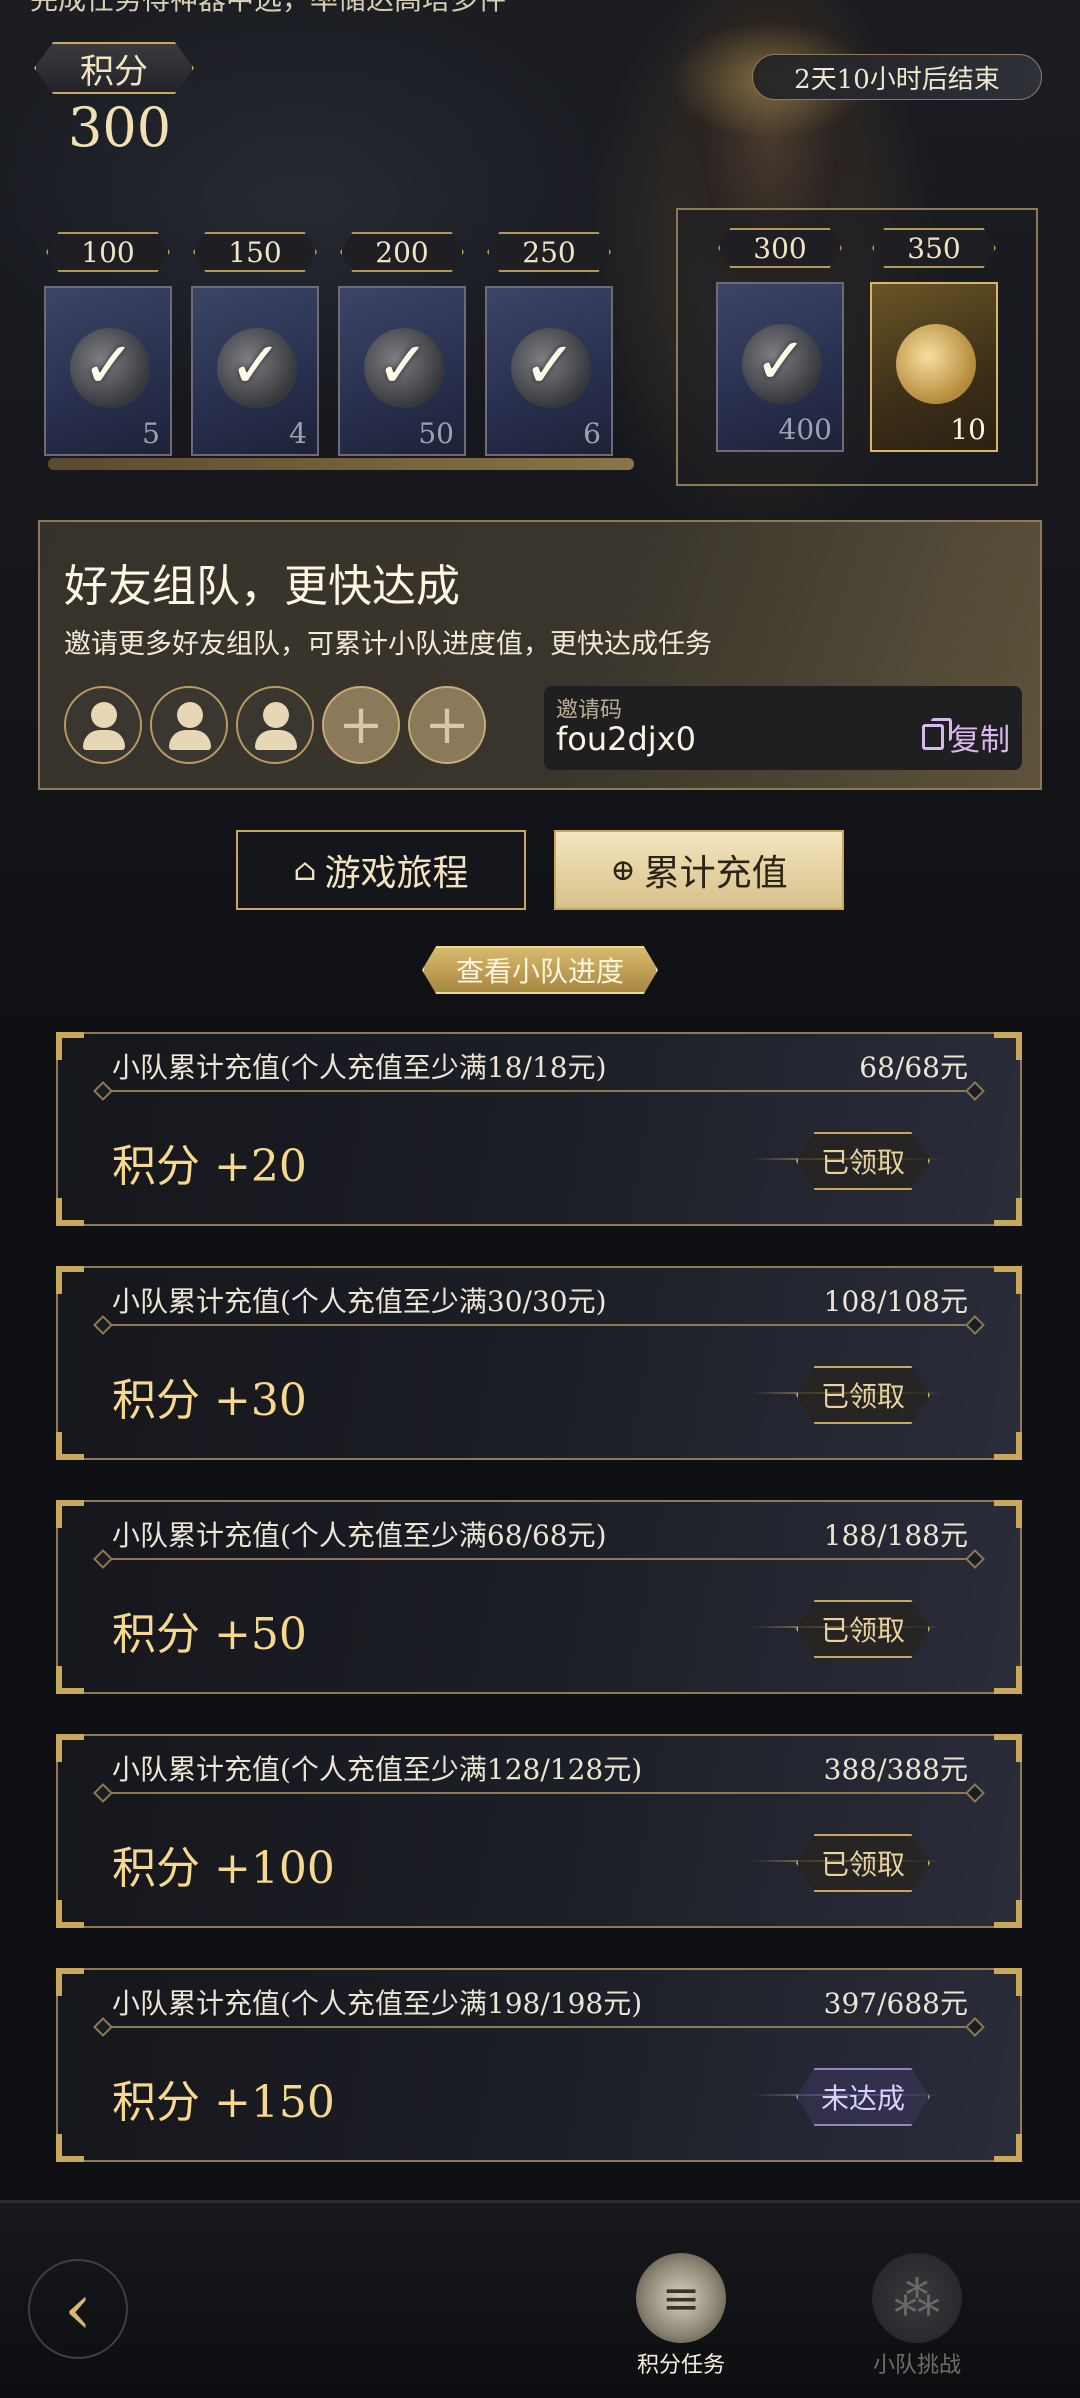  What do you see at coordinates (377, 1769) in the screenshot?
I see `task-description: 小队累计充值(个人充值至少满128/128元)` at bounding box center [377, 1769].